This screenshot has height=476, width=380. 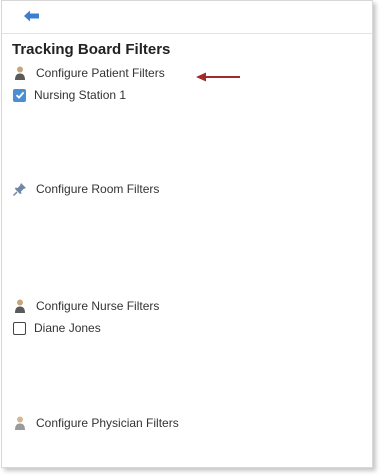 I want to click on nursing-station-label: Nursing Station 1, so click(x=80, y=95).